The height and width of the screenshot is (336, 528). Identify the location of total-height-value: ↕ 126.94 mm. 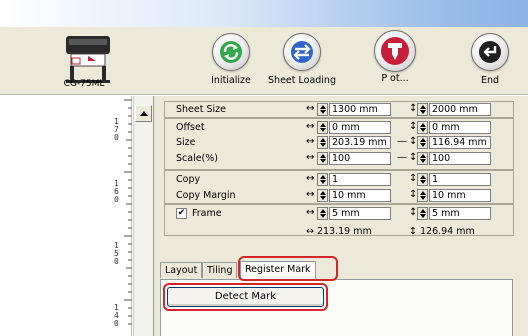
(442, 231).